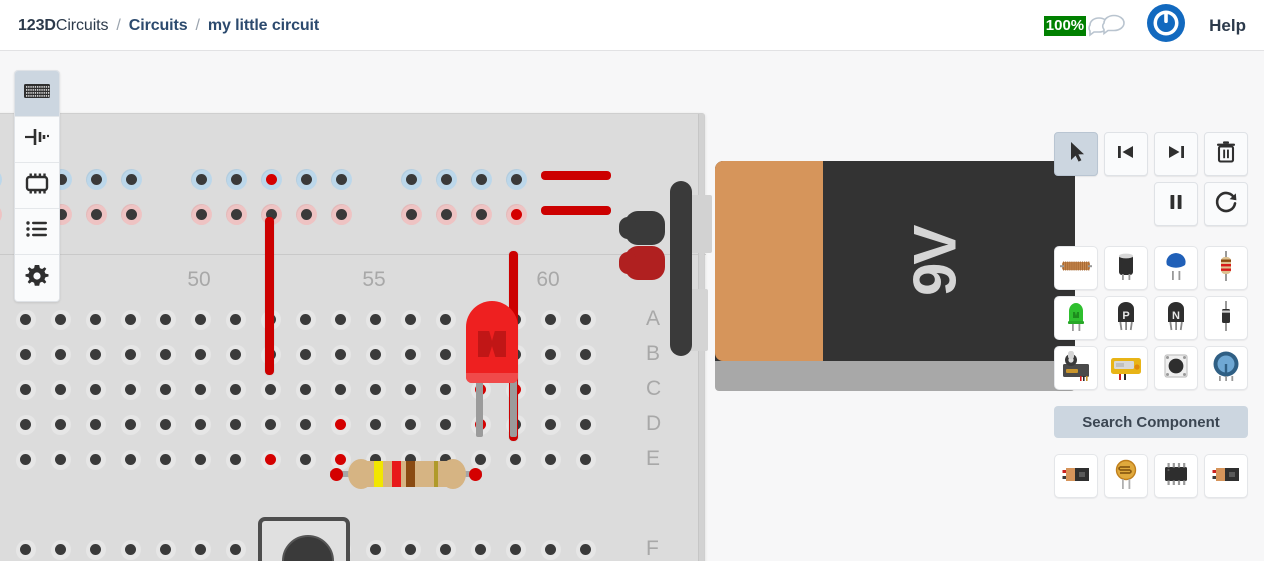 Image resolution: width=1264 pixels, height=561 pixels. Describe the element at coordinates (308, 548) in the screenshot. I see `pushbutton-cap` at that location.